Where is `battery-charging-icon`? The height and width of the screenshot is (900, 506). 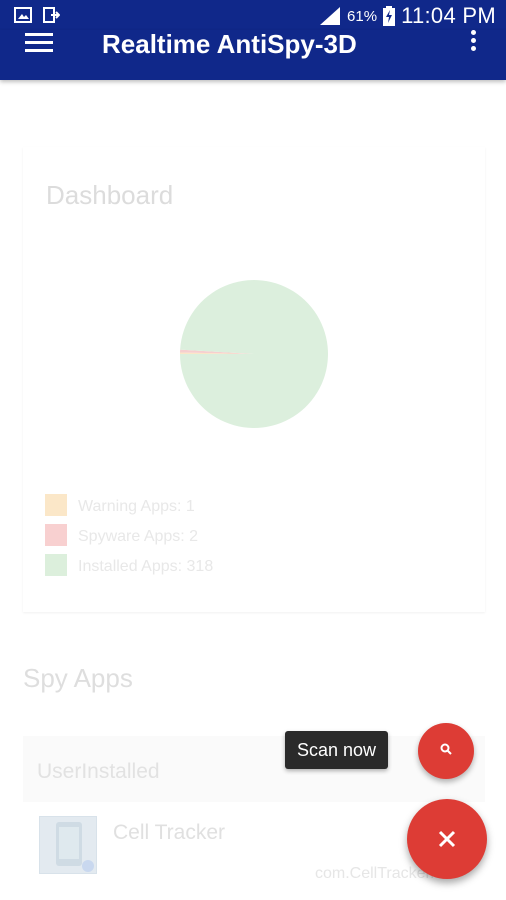 battery-charging-icon is located at coordinates (389, 16).